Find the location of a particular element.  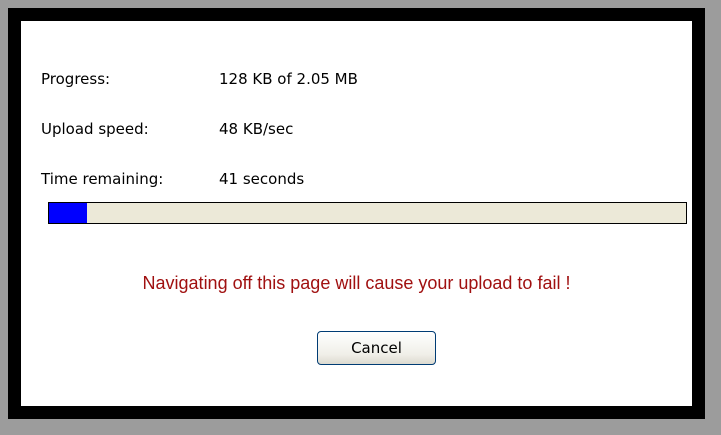

upload-progress-bar is located at coordinates (367, 213).